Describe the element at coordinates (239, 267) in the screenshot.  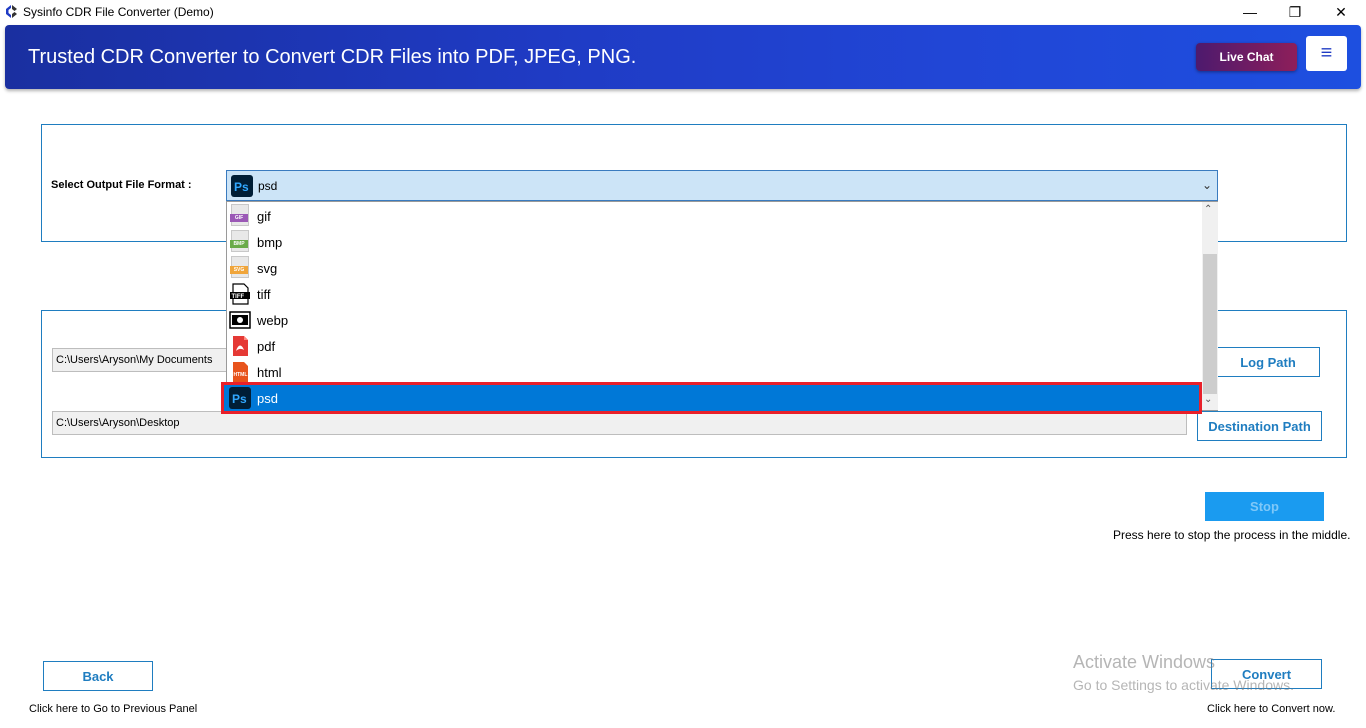
I see `svg-file-icon: SVG` at that location.